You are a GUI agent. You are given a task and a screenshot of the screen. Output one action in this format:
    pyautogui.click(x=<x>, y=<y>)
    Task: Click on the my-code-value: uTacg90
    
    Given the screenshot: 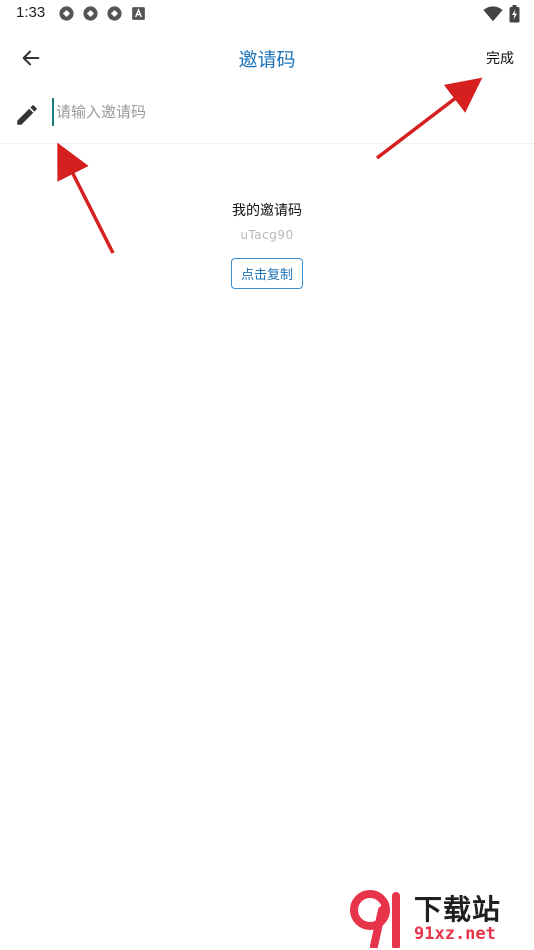 What is the action you would take?
    pyautogui.click(x=267, y=235)
    